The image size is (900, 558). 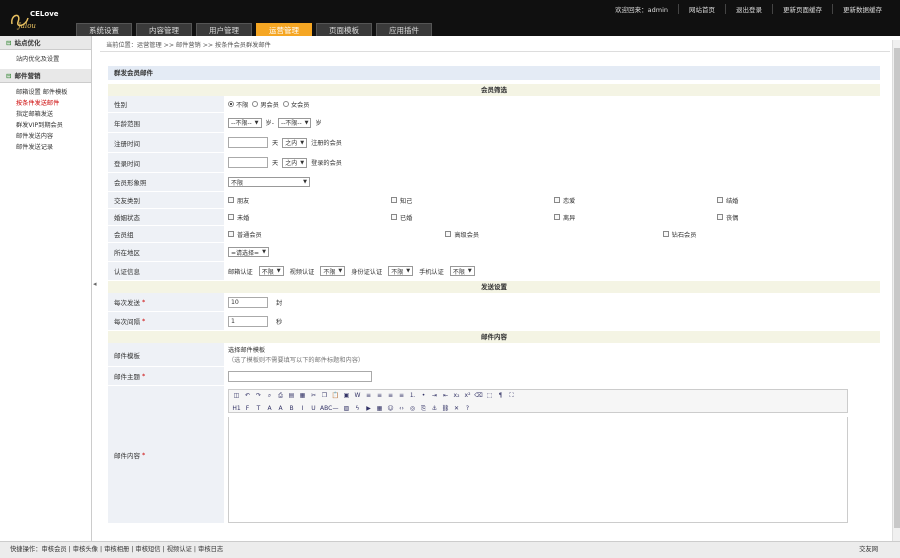 What do you see at coordinates (462, 271) in the screenshot?
I see `phone-verify-select: 不限` at bounding box center [462, 271].